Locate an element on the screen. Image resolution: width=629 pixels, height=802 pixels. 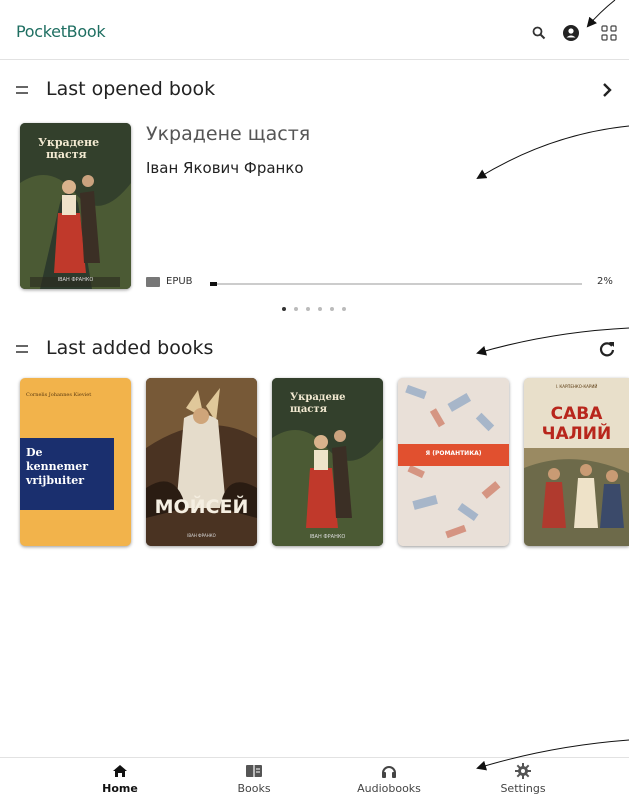
book-title: Украдене щастя is located at coordinates (228, 134).